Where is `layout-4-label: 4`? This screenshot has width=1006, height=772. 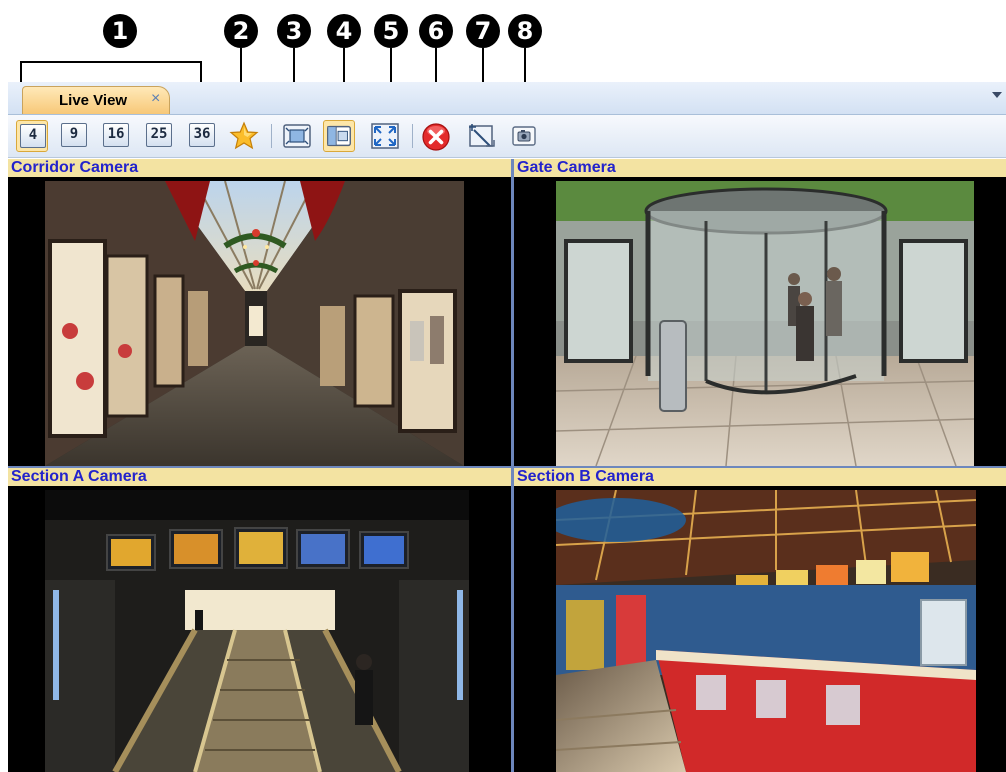 layout-4-label: 4 is located at coordinates (33, 136).